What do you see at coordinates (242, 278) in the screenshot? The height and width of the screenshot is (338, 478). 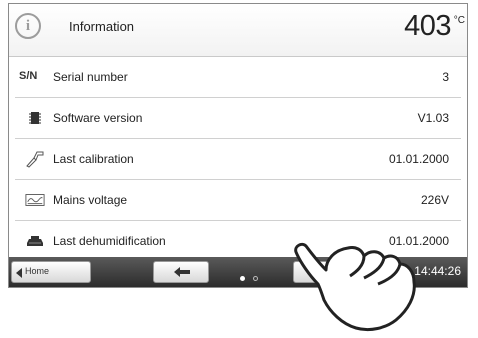 I see `page-dot-active` at bounding box center [242, 278].